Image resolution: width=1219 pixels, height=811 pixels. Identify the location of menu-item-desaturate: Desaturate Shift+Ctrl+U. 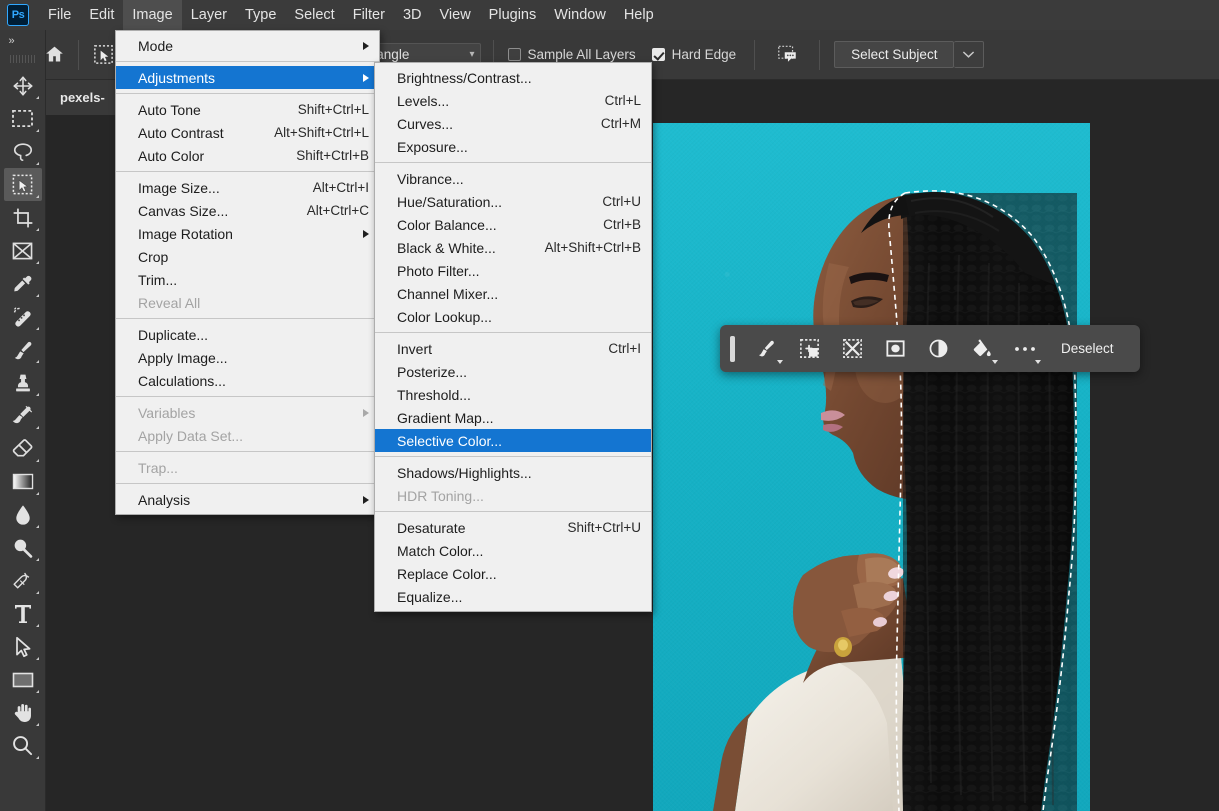
(513, 527).